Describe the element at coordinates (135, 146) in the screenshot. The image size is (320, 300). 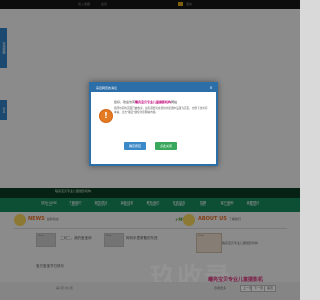
I see `confirm-button: 确定按钮` at that location.